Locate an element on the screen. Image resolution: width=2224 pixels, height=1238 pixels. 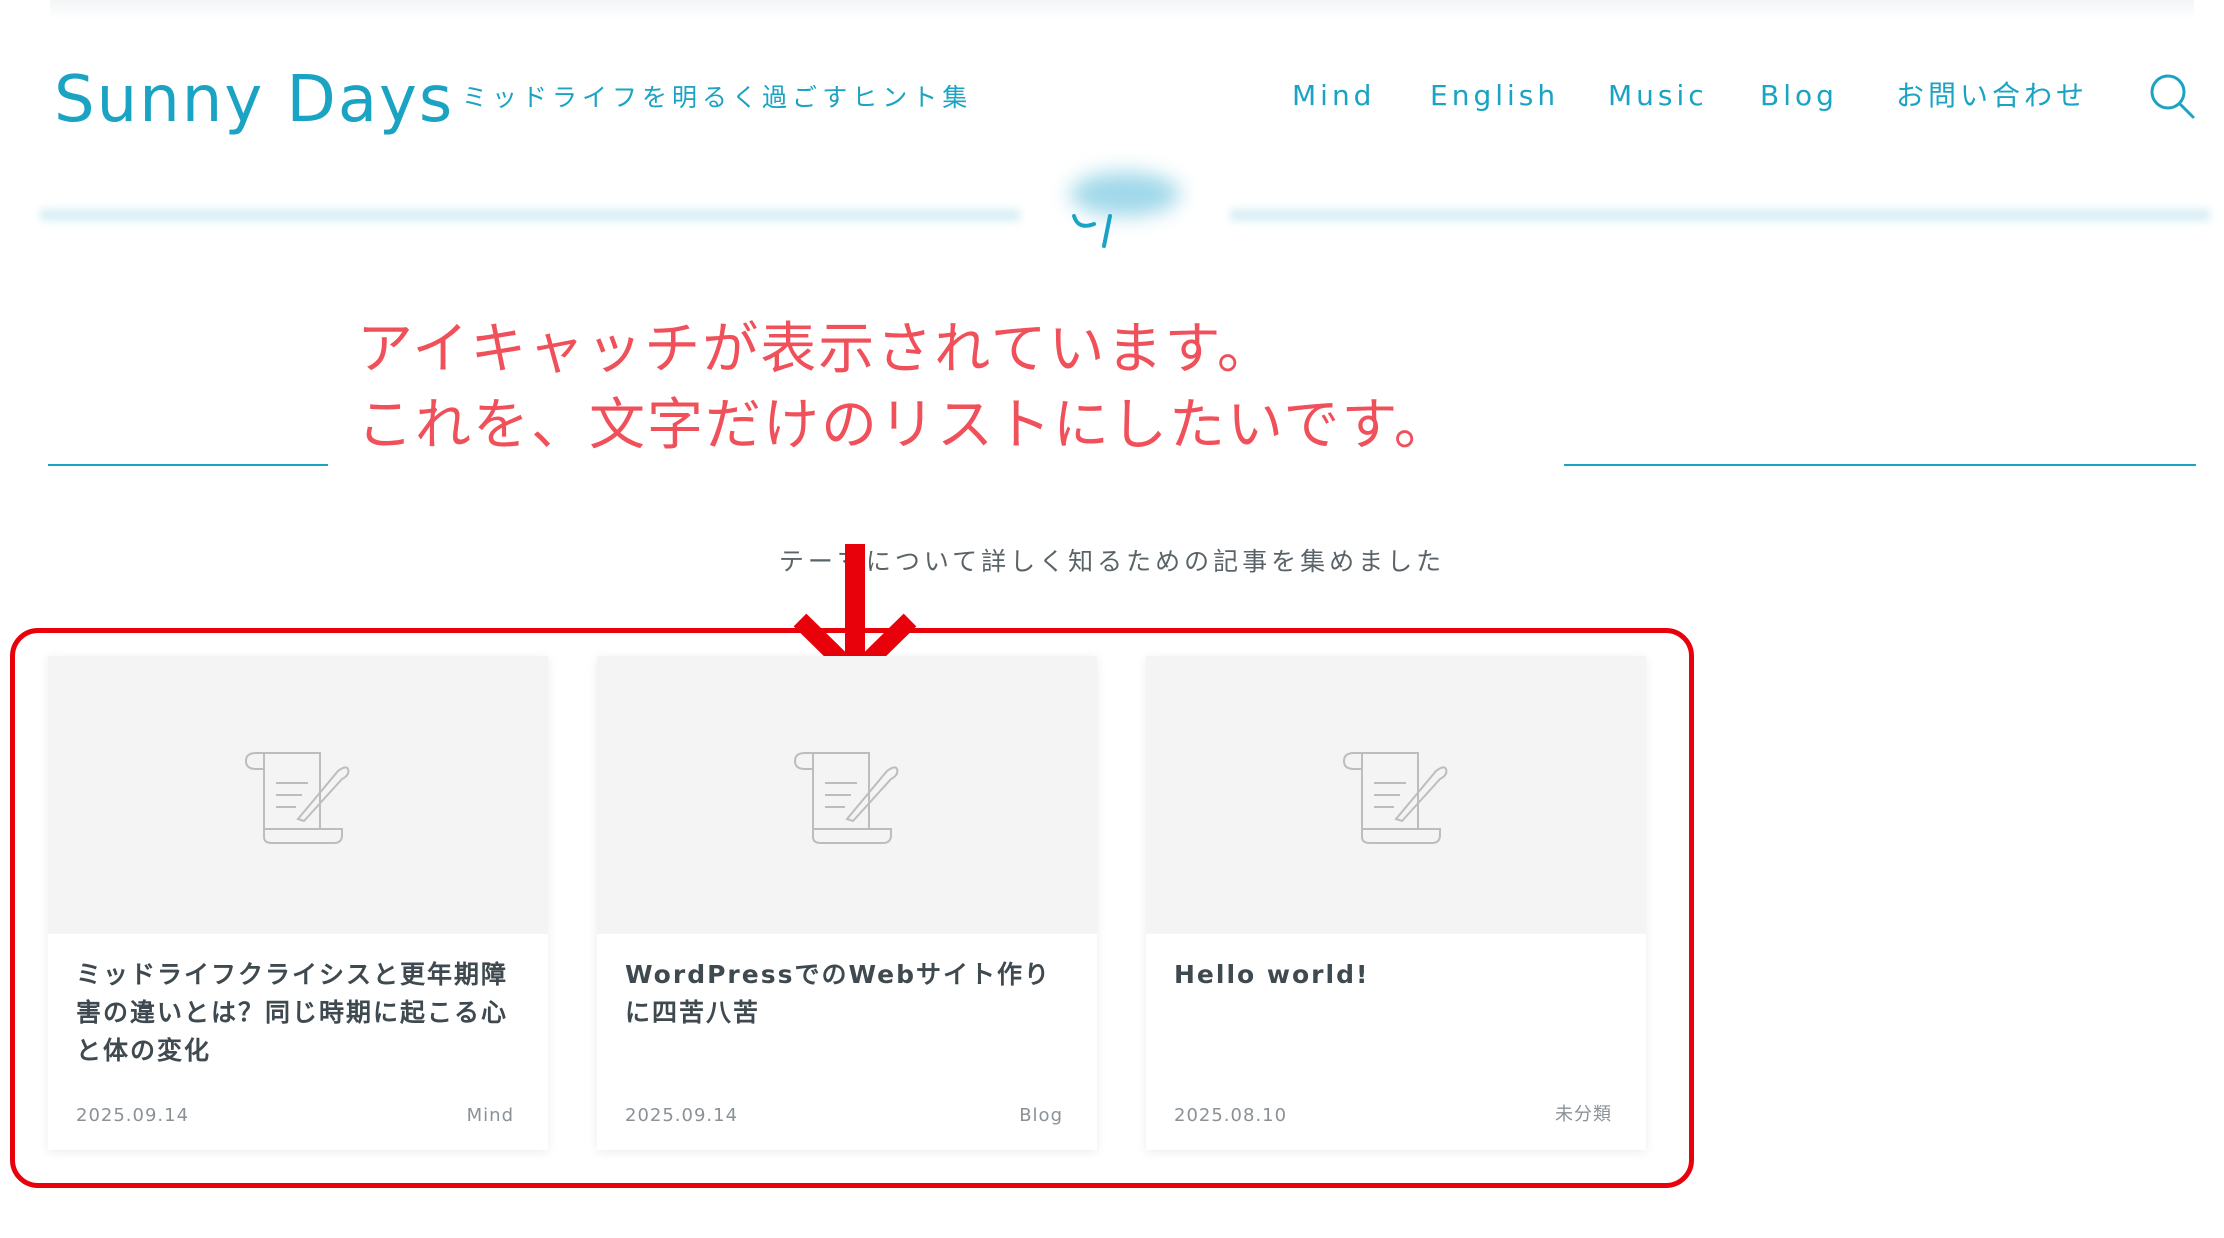
hero-mark-icon is located at coordinates (1100, 226).